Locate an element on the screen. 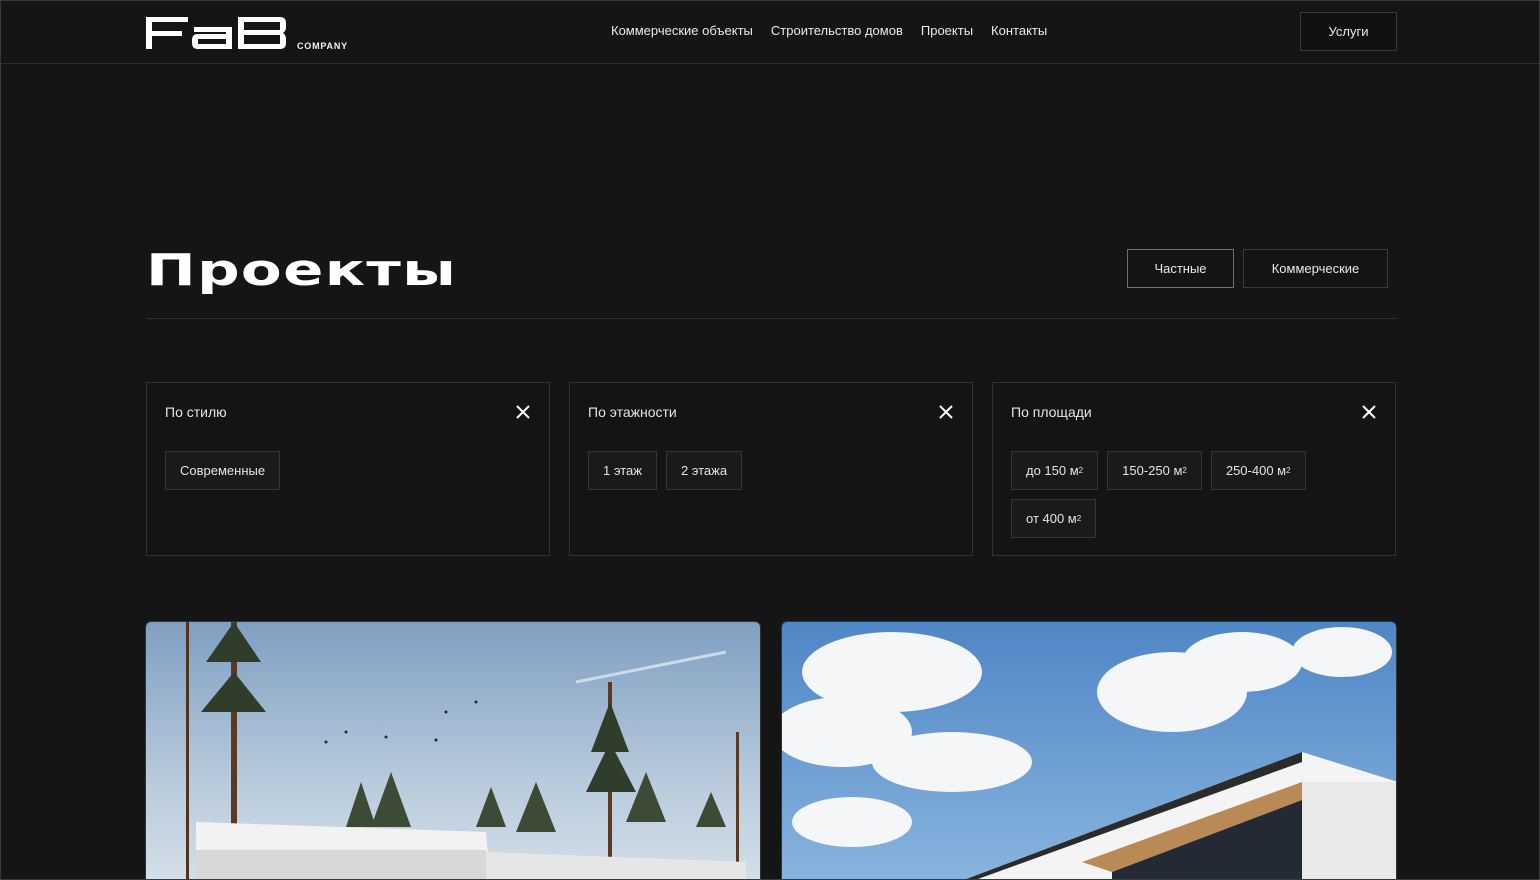 Image resolution: width=1540 pixels, height=880 pixels. filter-chip-under-150: до 150 м2 is located at coordinates (1055, 470).